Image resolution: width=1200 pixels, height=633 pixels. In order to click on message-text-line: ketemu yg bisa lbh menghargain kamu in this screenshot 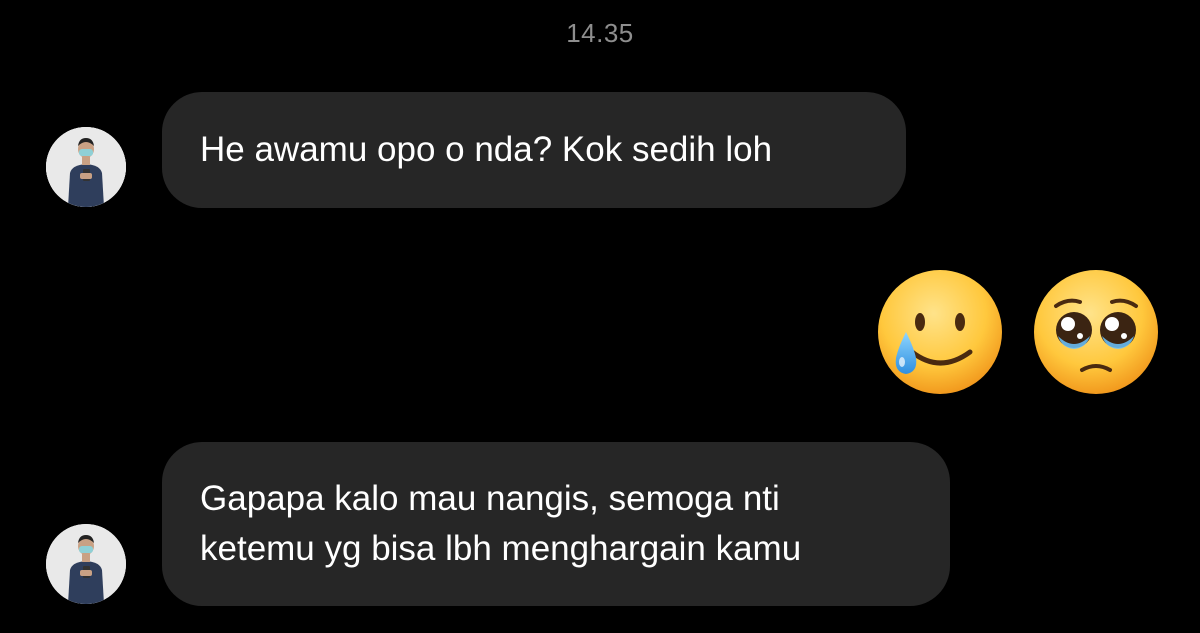, I will do `click(501, 548)`.